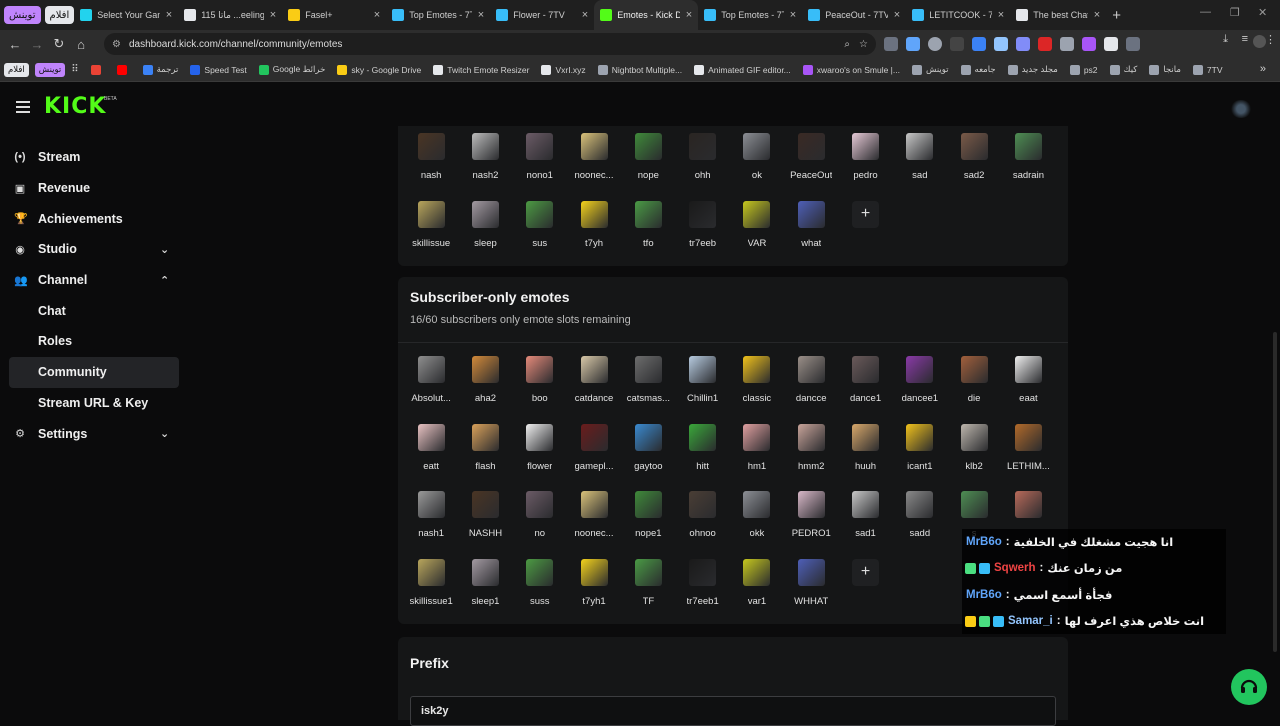 This screenshot has height=726, width=1280. Describe the element at coordinates (865, 457) in the screenshot. I see `emote-tile: huuh` at that location.